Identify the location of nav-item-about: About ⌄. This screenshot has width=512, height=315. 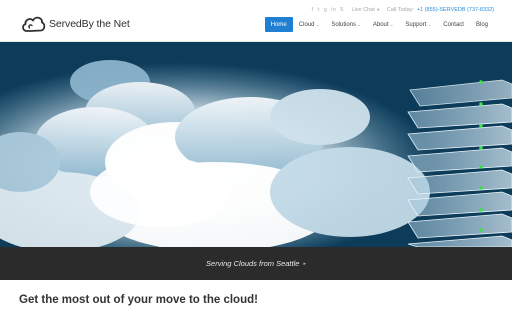
(383, 24).